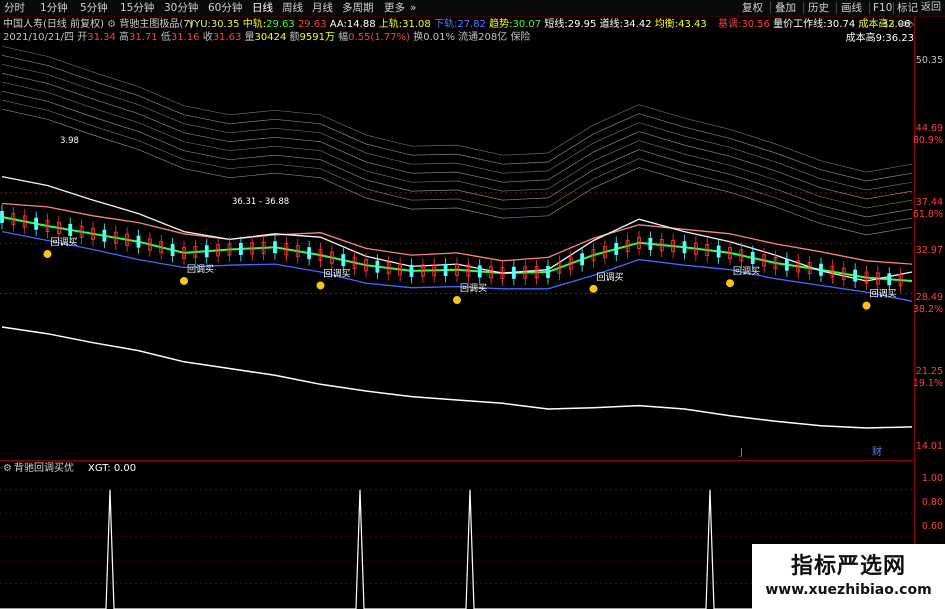 The image size is (945, 609). What do you see at coordinates (262, 8) in the screenshot?
I see `tab-daily: 日线` at bounding box center [262, 8].